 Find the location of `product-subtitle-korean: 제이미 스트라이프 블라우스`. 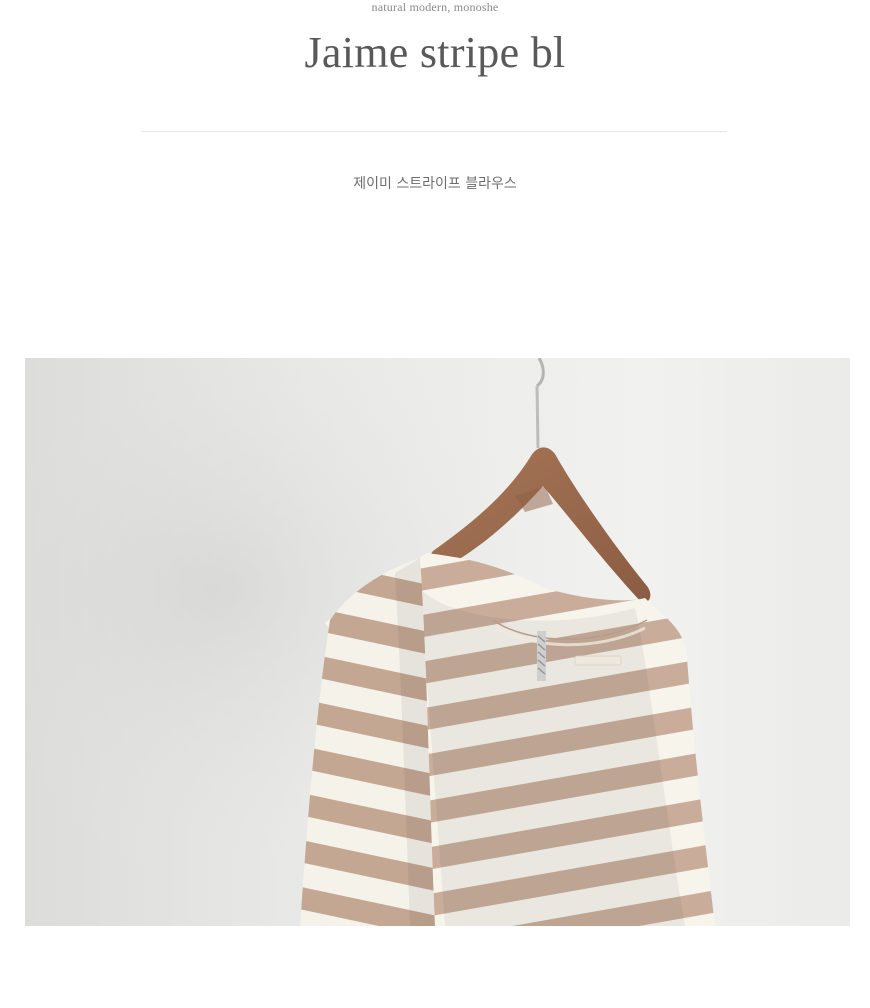

product-subtitle-korean: 제이미 스트라이프 블라우스 is located at coordinates (435, 184).